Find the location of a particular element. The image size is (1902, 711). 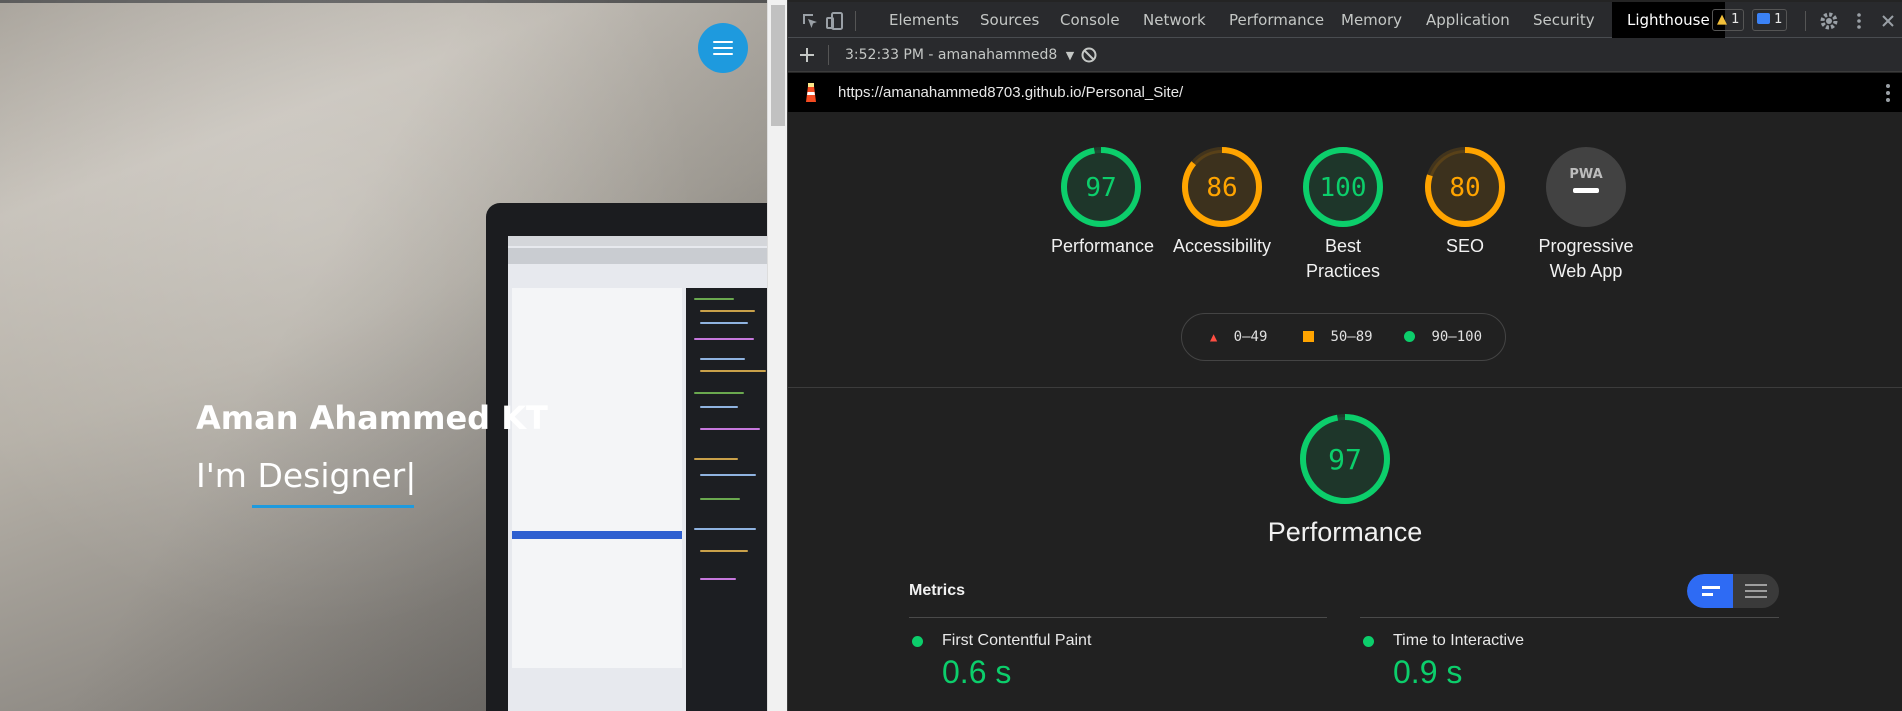

report-menu-icon is located at coordinates (1888, 95).